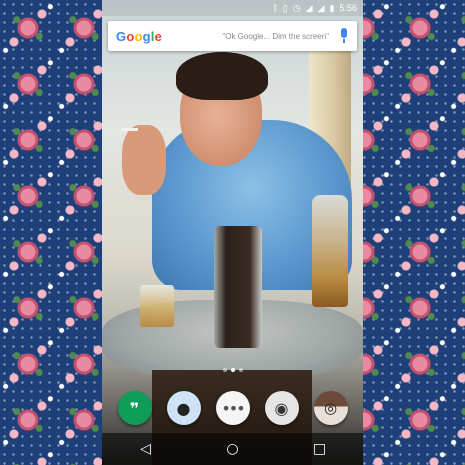 The image size is (465, 465). What do you see at coordinates (134, 408) in the screenshot?
I see `hangouts-app-icon: ❞` at bounding box center [134, 408].